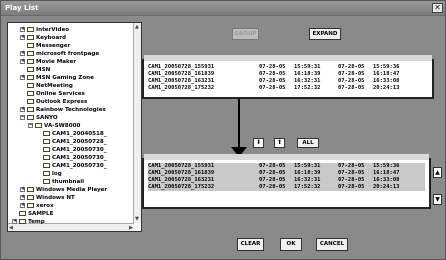 This screenshot has width=446, height=260. Describe the element at coordinates (332, 244) in the screenshot. I see `cancel-button: CANCEL` at that location.